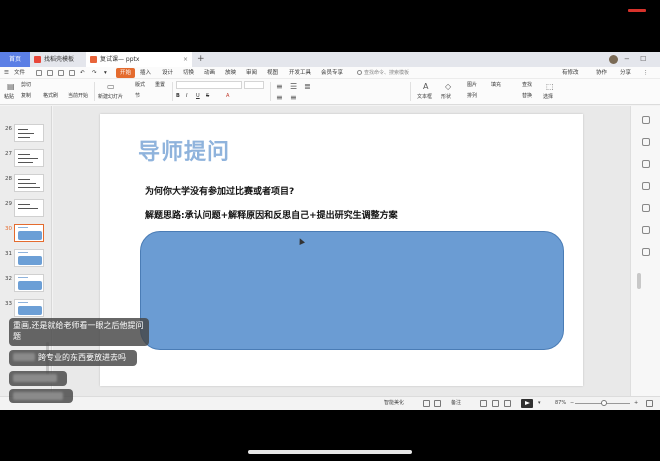 This screenshot has width=660, height=461. I want to click on menu-developer: 开发工具, so click(300, 73).